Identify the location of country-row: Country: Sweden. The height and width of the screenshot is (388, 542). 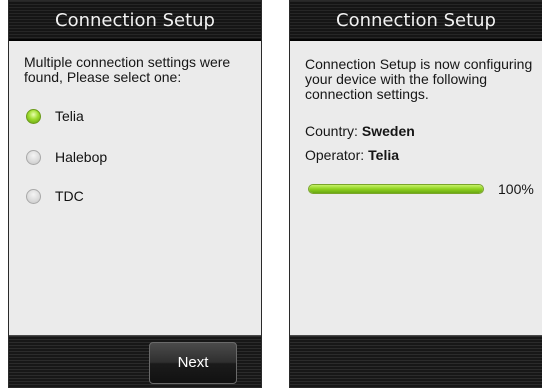
(360, 131).